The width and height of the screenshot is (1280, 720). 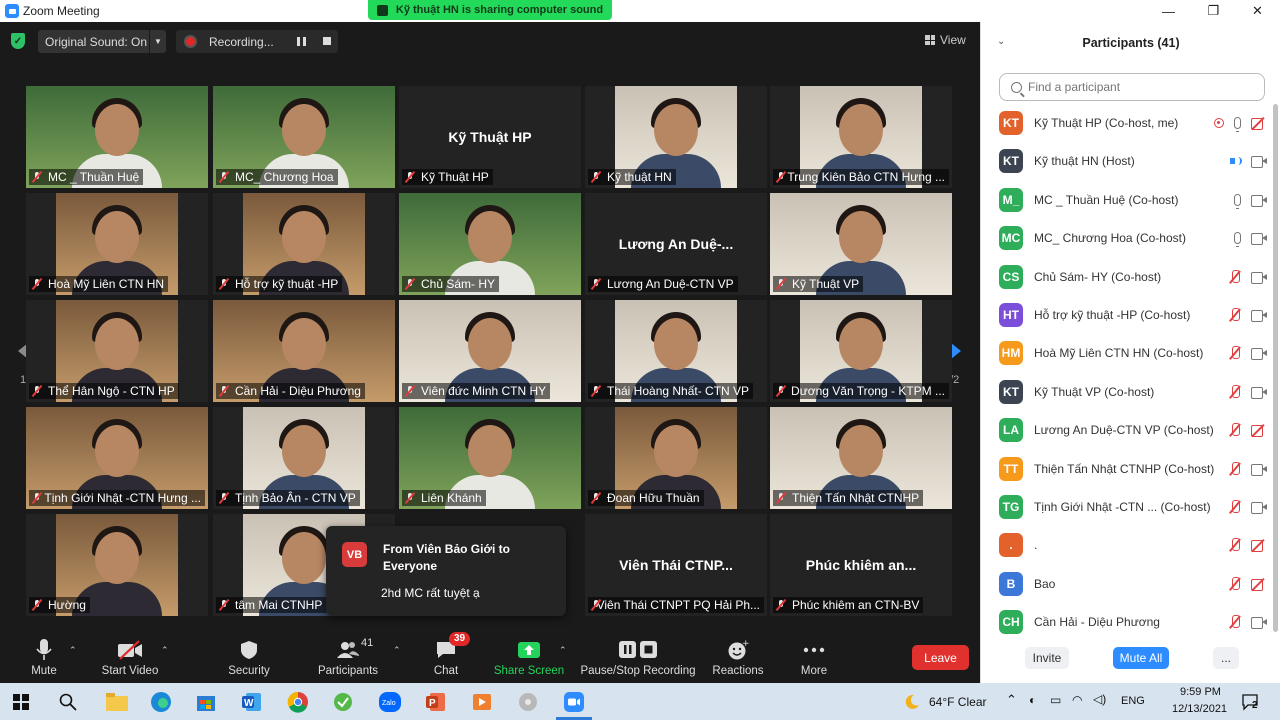 I want to click on video-tile: MC_ Chương Hoa, so click(x=304, y=137).